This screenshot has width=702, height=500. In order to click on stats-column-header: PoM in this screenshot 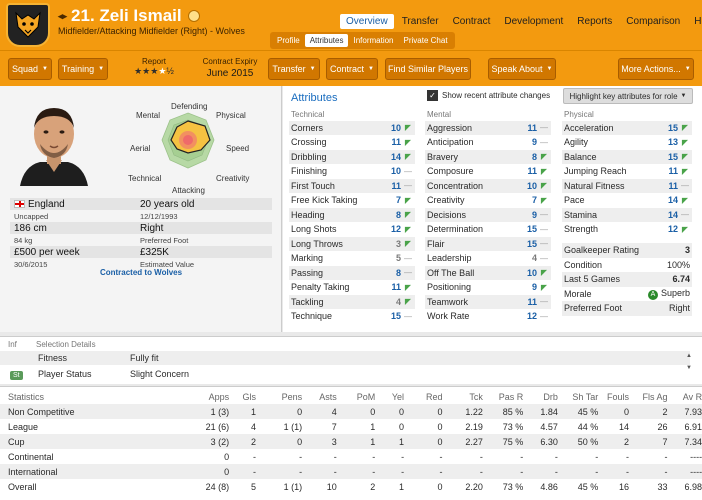, I will do `click(356, 397)`.